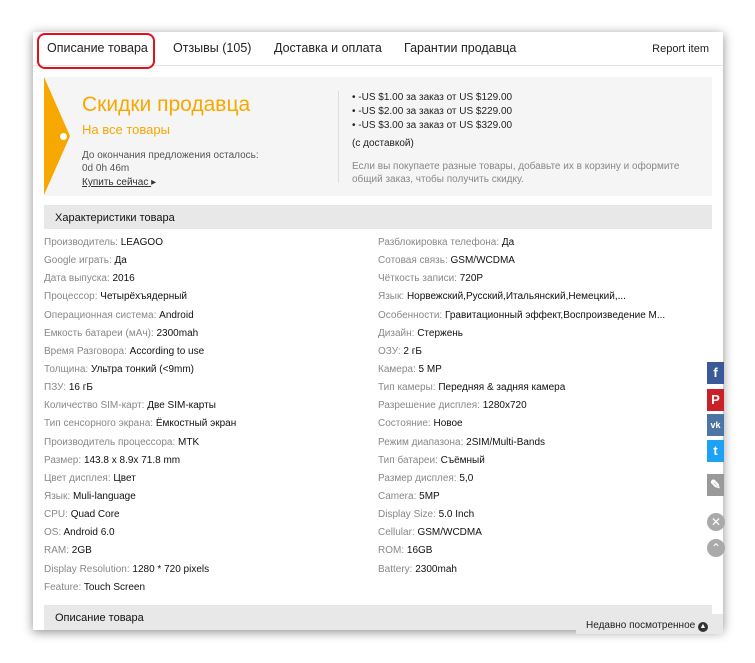 This screenshot has height=663, width=755. Describe the element at coordinates (126, 129) in the screenshot. I see `promo-subtitle: На все товары` at that location.